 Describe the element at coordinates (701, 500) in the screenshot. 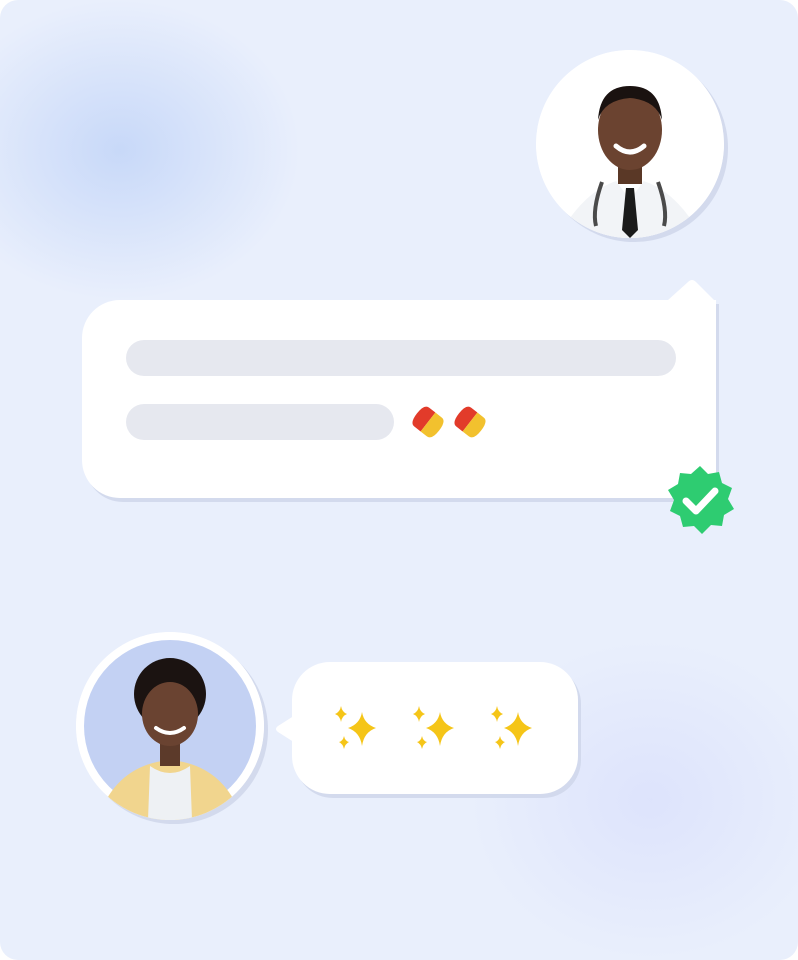

I see `verified-badge-icon` at that location.